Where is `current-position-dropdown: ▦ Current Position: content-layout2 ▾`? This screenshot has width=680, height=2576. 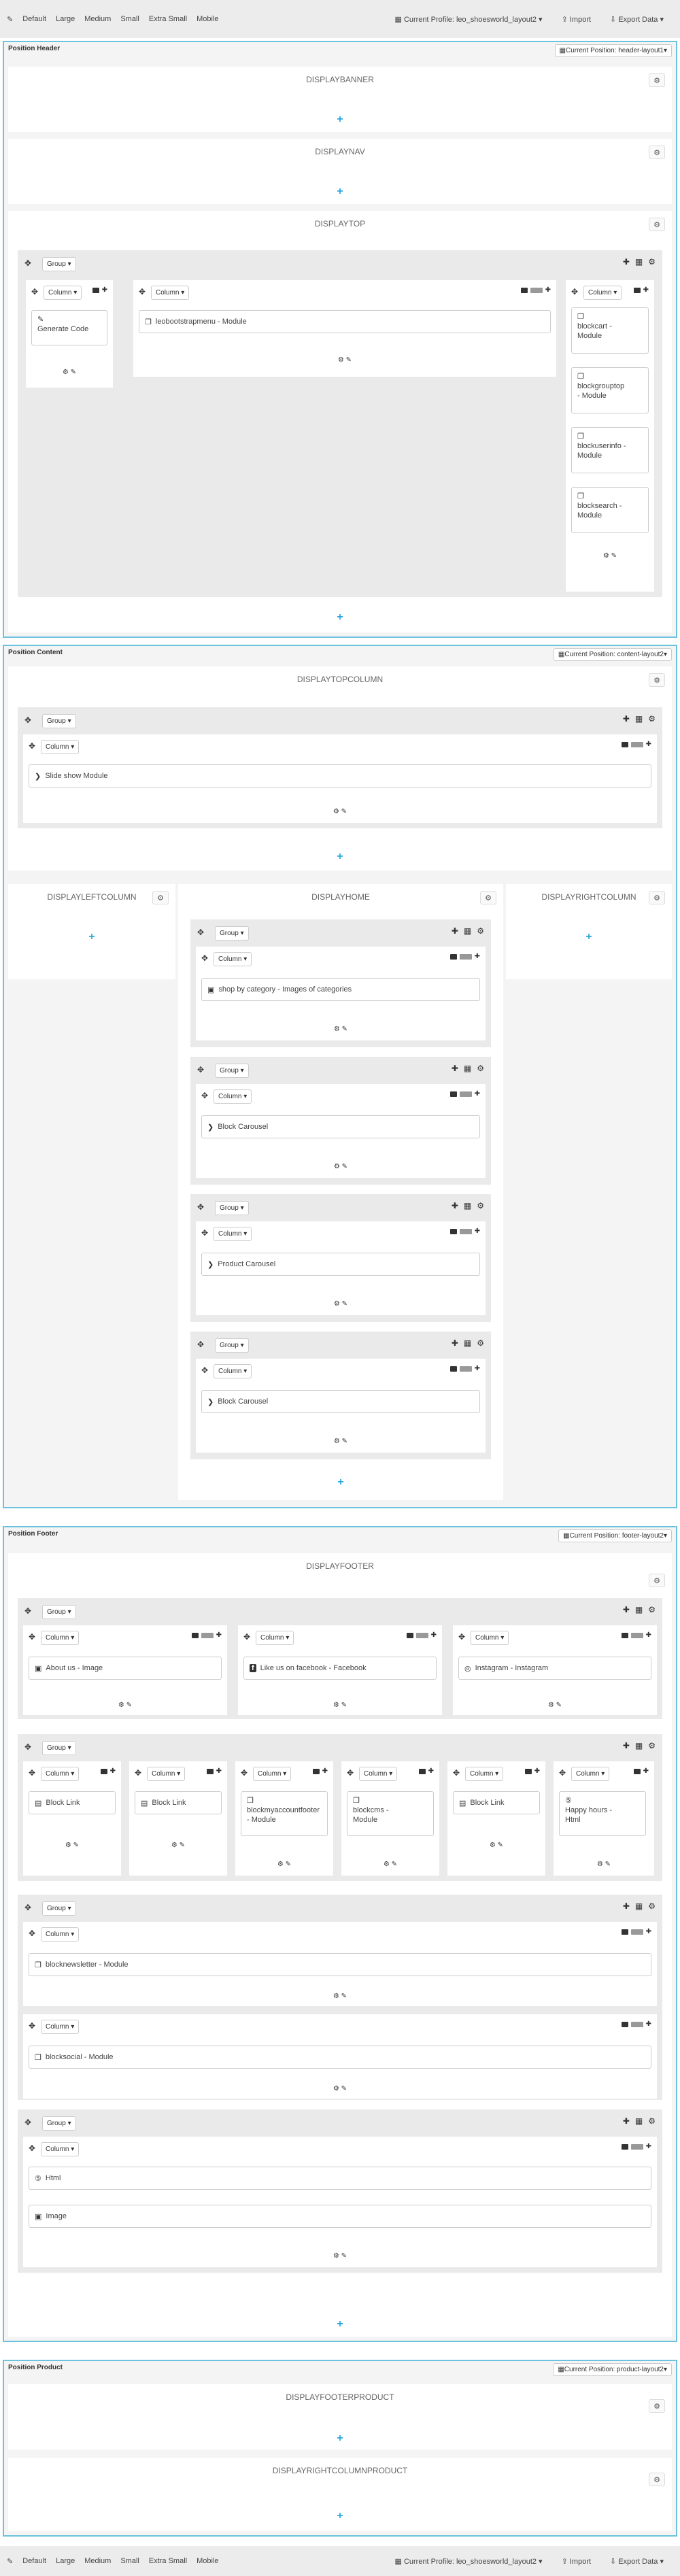 current-position-dropdown: ▦ Current Position: content-layout2 ▾ is located at coordinates (612, 654).